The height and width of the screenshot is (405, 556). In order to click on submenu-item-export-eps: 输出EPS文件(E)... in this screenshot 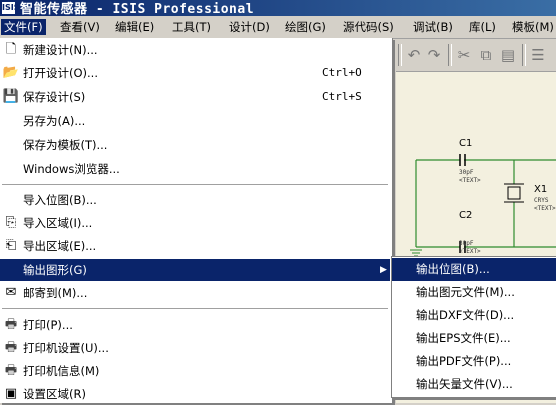, I will do `click(474, 338)`.